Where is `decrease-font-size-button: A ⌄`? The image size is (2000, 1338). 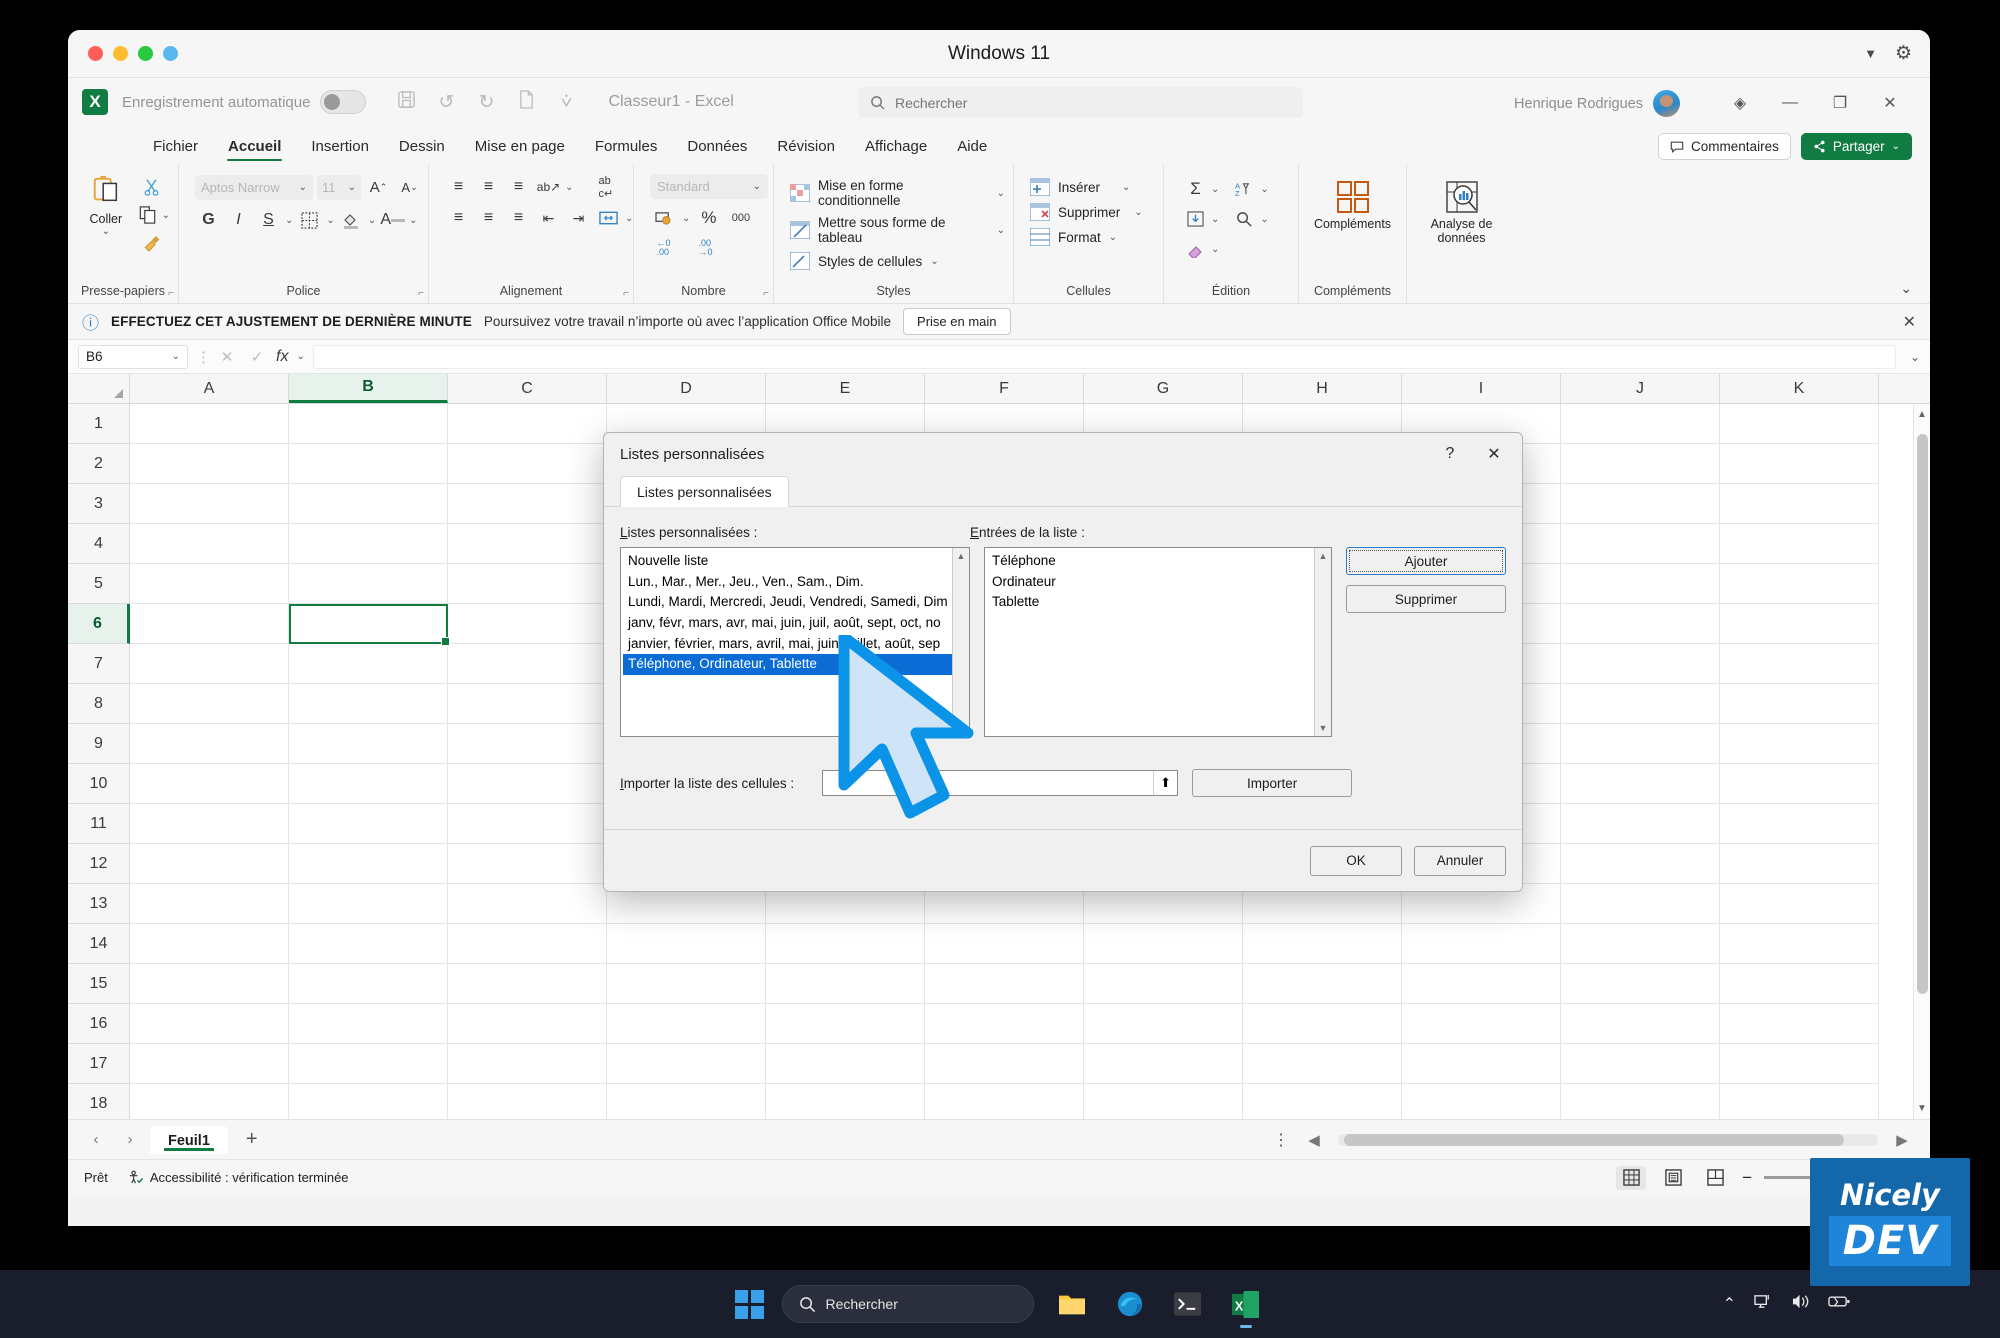 decrease-font-size-button: A ⌄ is located at coordinates (409, 187).